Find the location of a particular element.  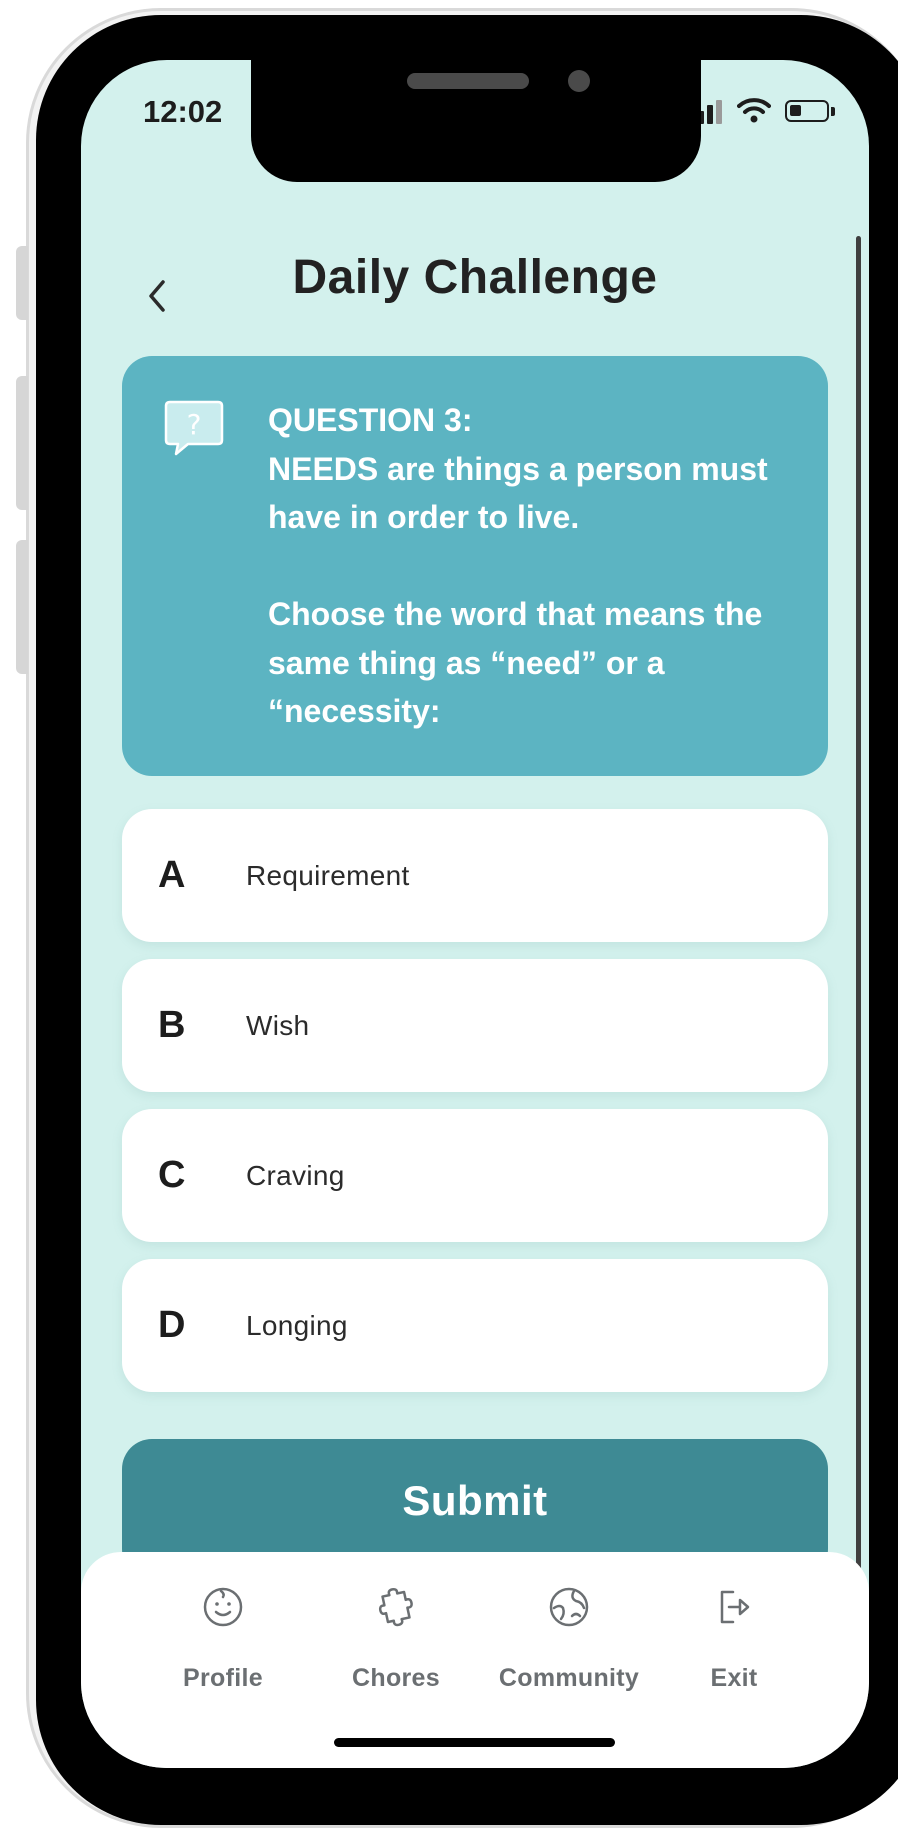

option-text: Craving is located at coordinates (295, 1175).